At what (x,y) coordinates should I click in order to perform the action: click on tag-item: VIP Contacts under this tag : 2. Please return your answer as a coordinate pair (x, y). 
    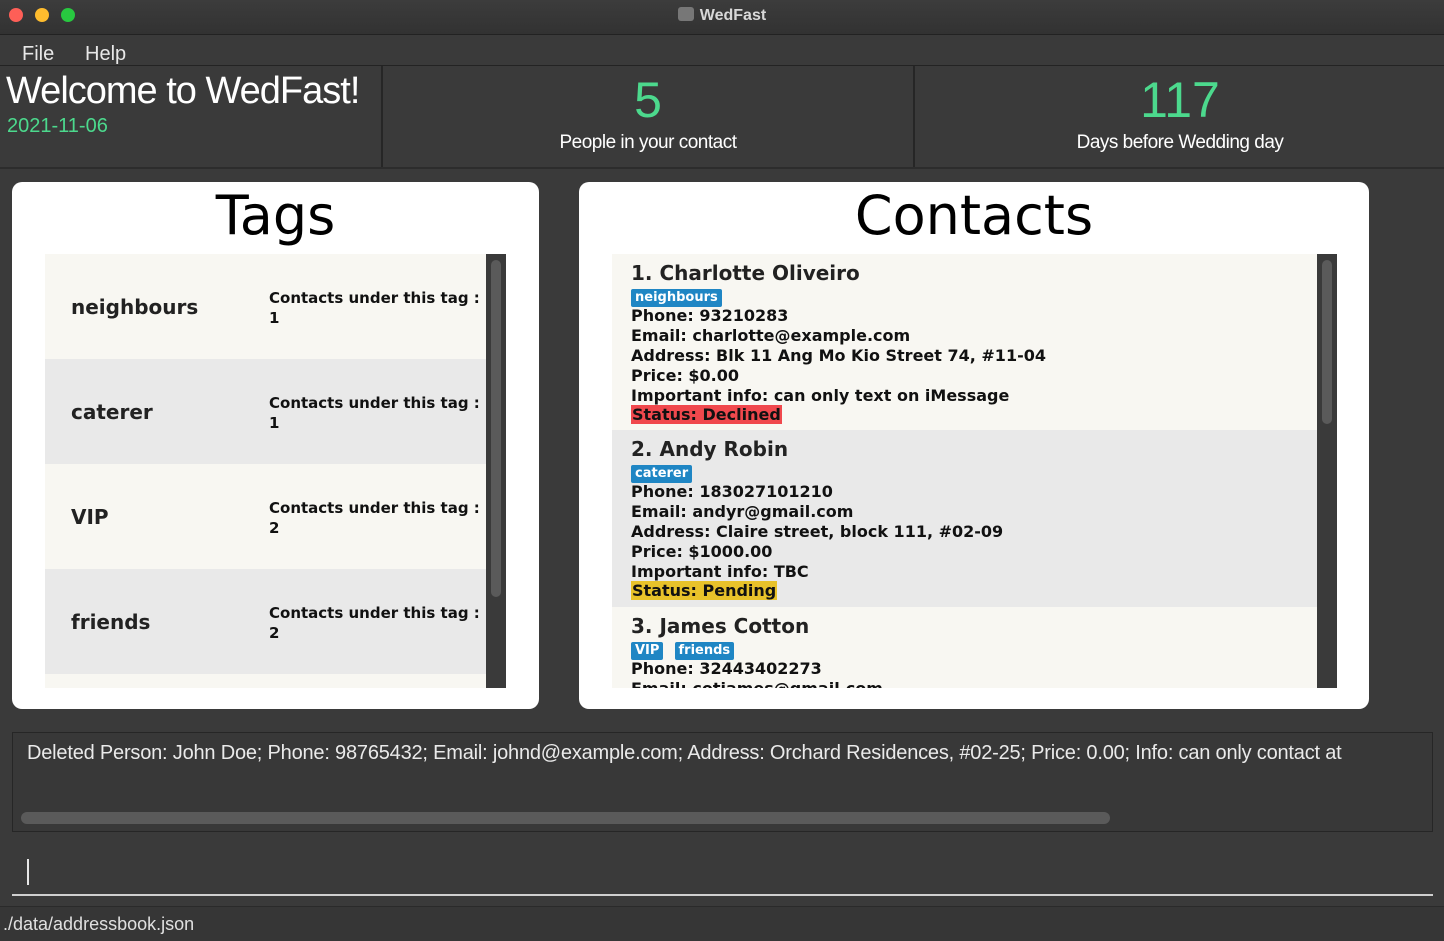
    Looking at the image, I should click on (265, 516).